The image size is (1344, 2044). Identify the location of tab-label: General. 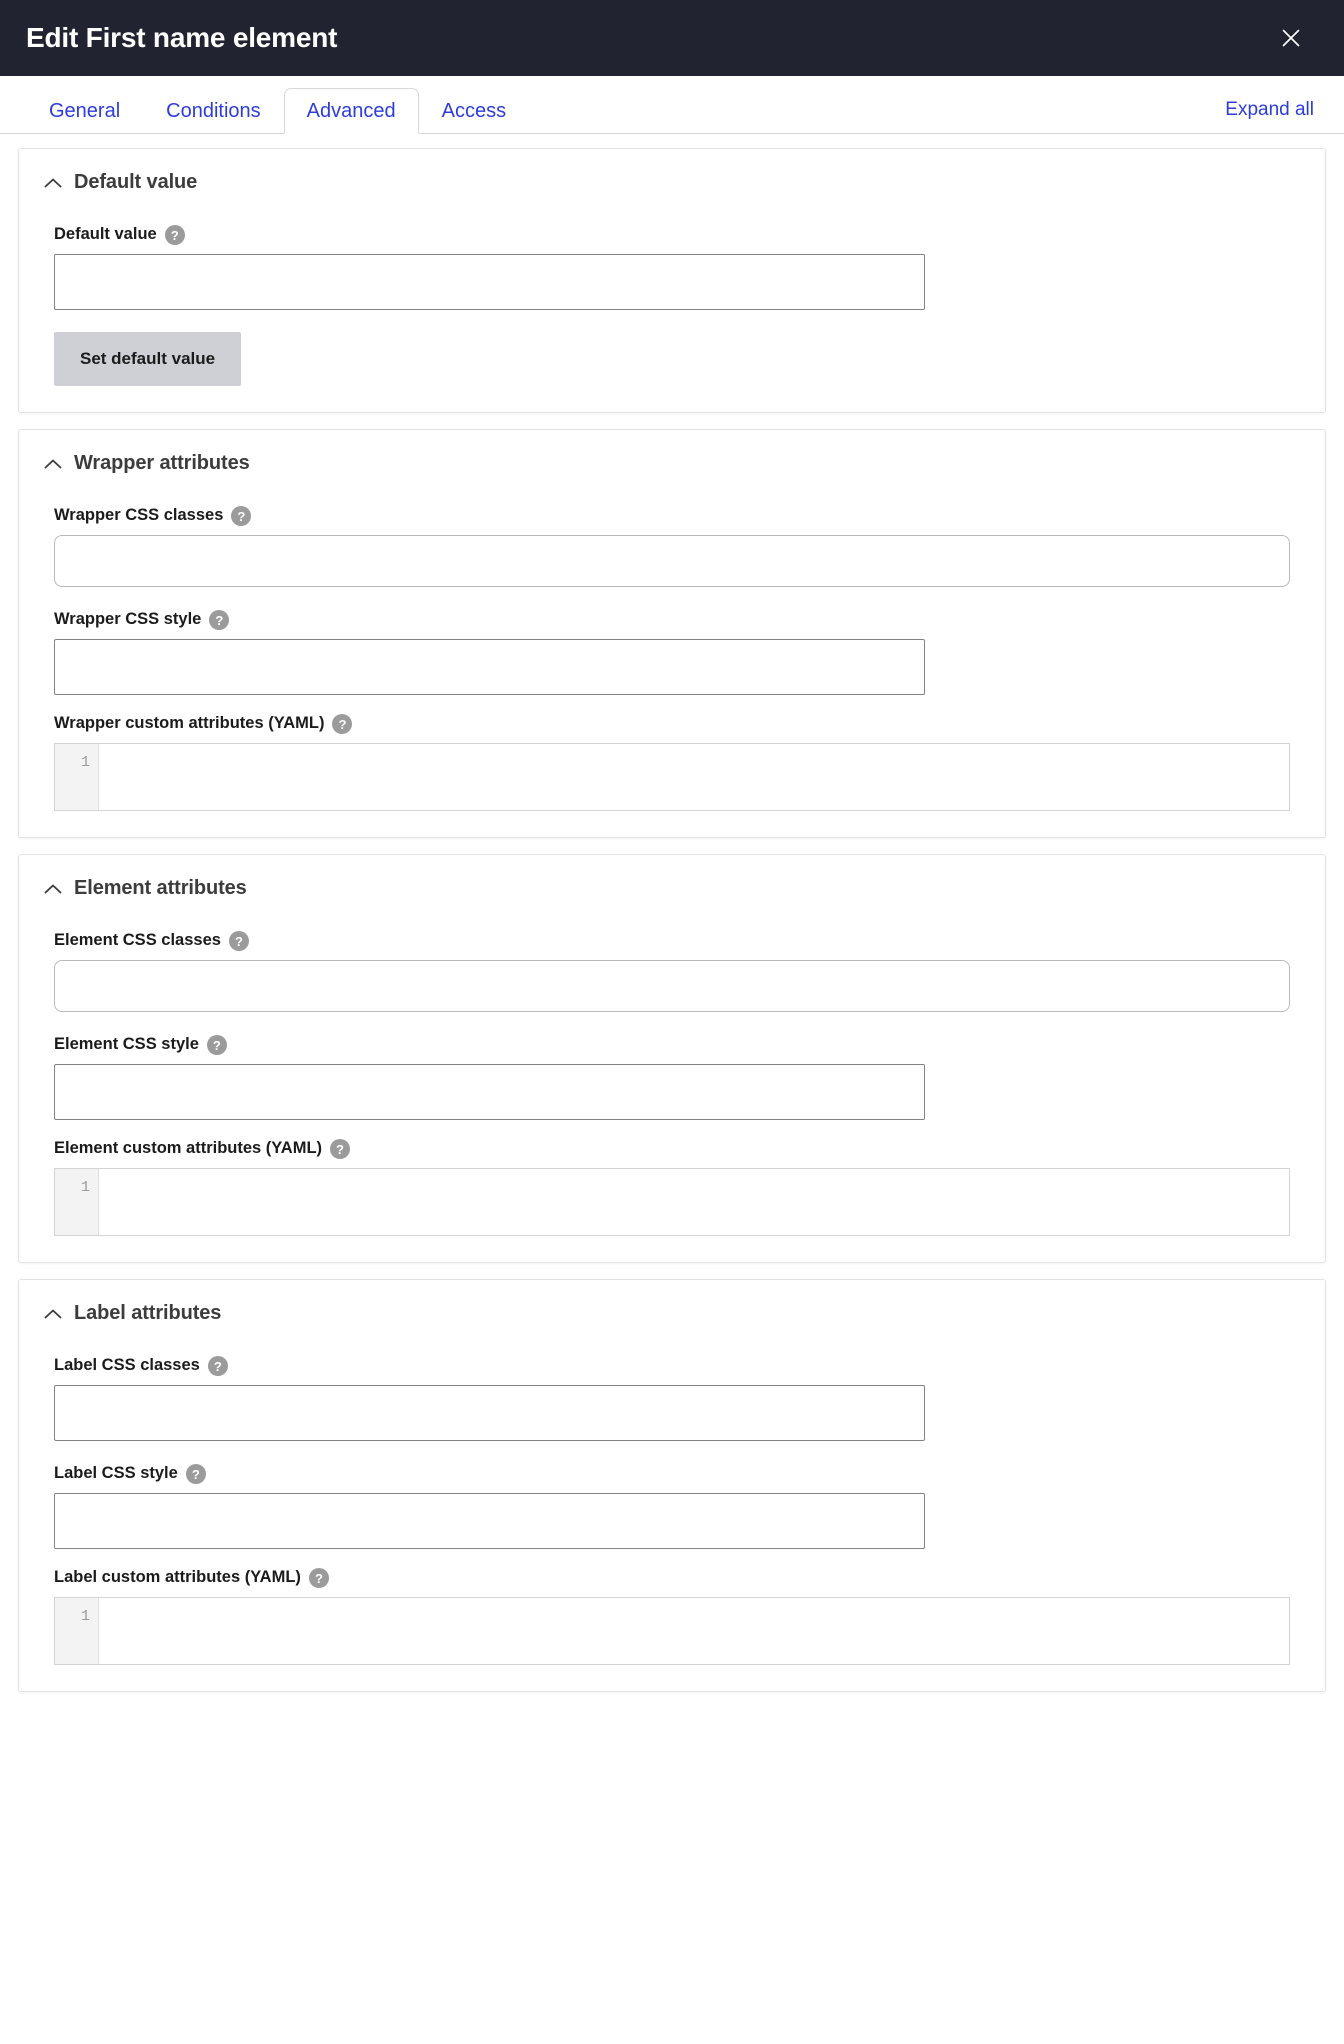
(85, 111).